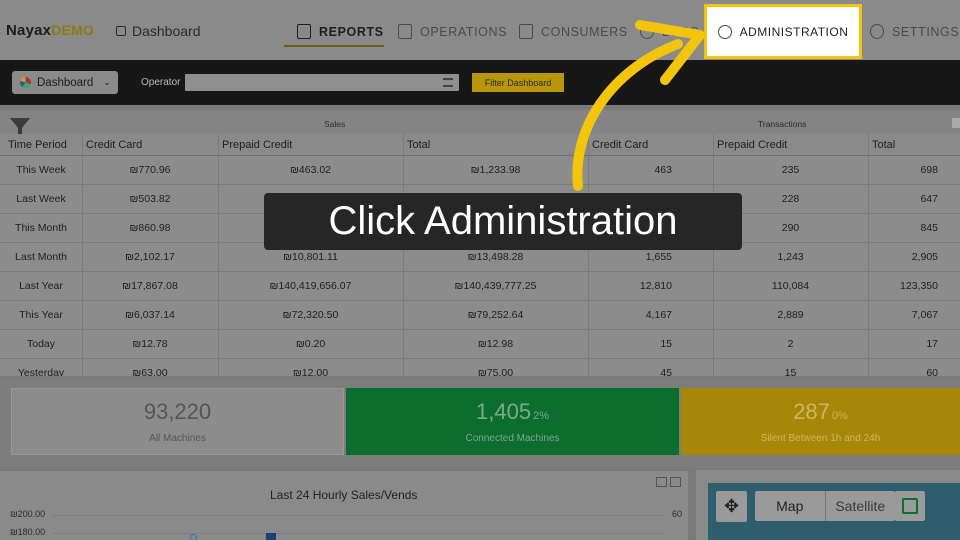 The width and height of the screenshot is (960, 540). What do you see at coordinates (65, 82) in the screenshot?
I see `dashboard-select: Dashboard ⌄` at bounding box center [65, 82].